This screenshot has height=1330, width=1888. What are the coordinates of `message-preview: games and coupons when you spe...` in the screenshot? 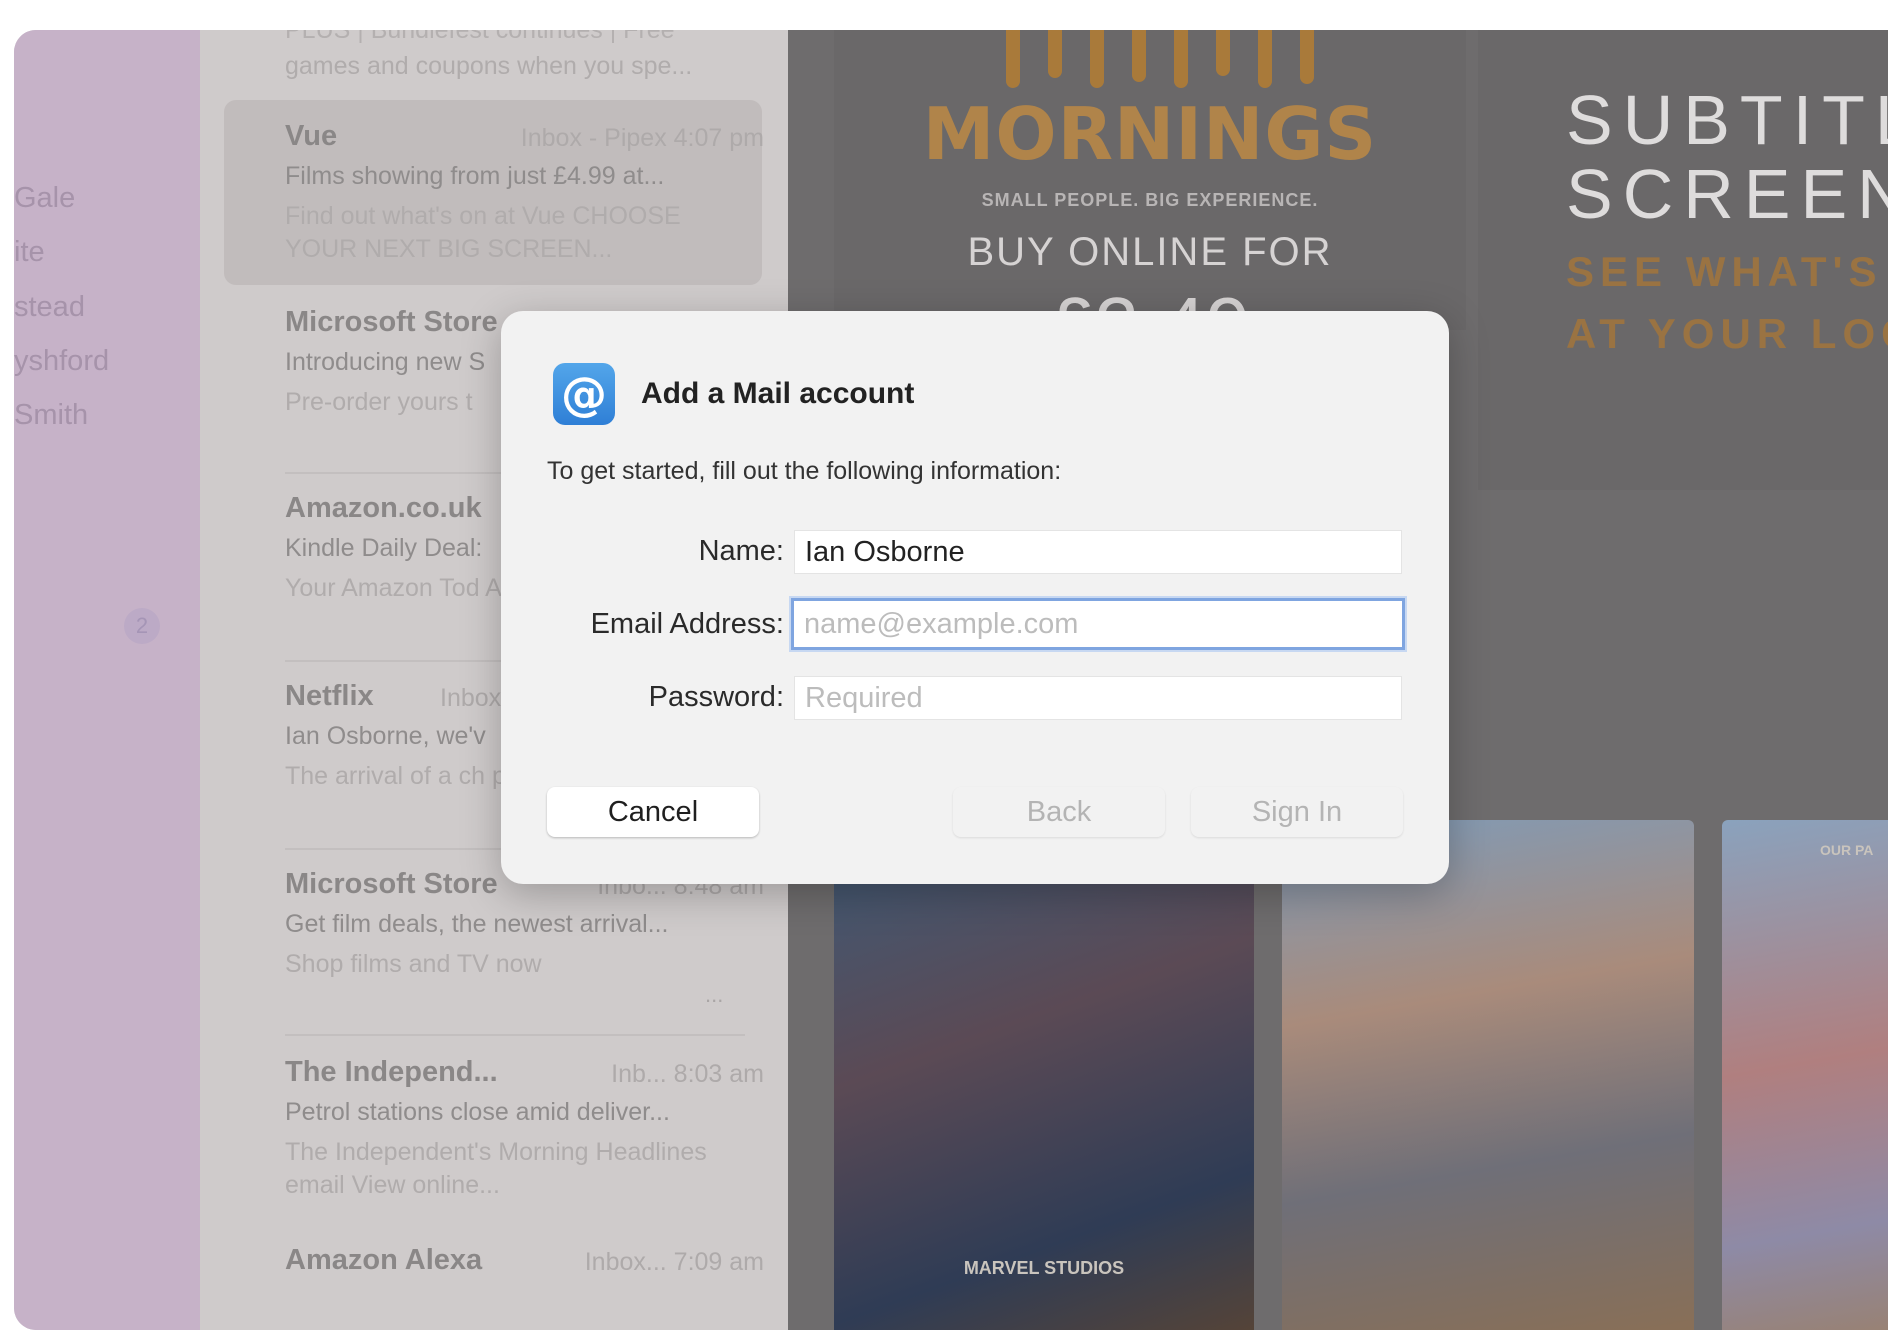 It's located at (489, 66).